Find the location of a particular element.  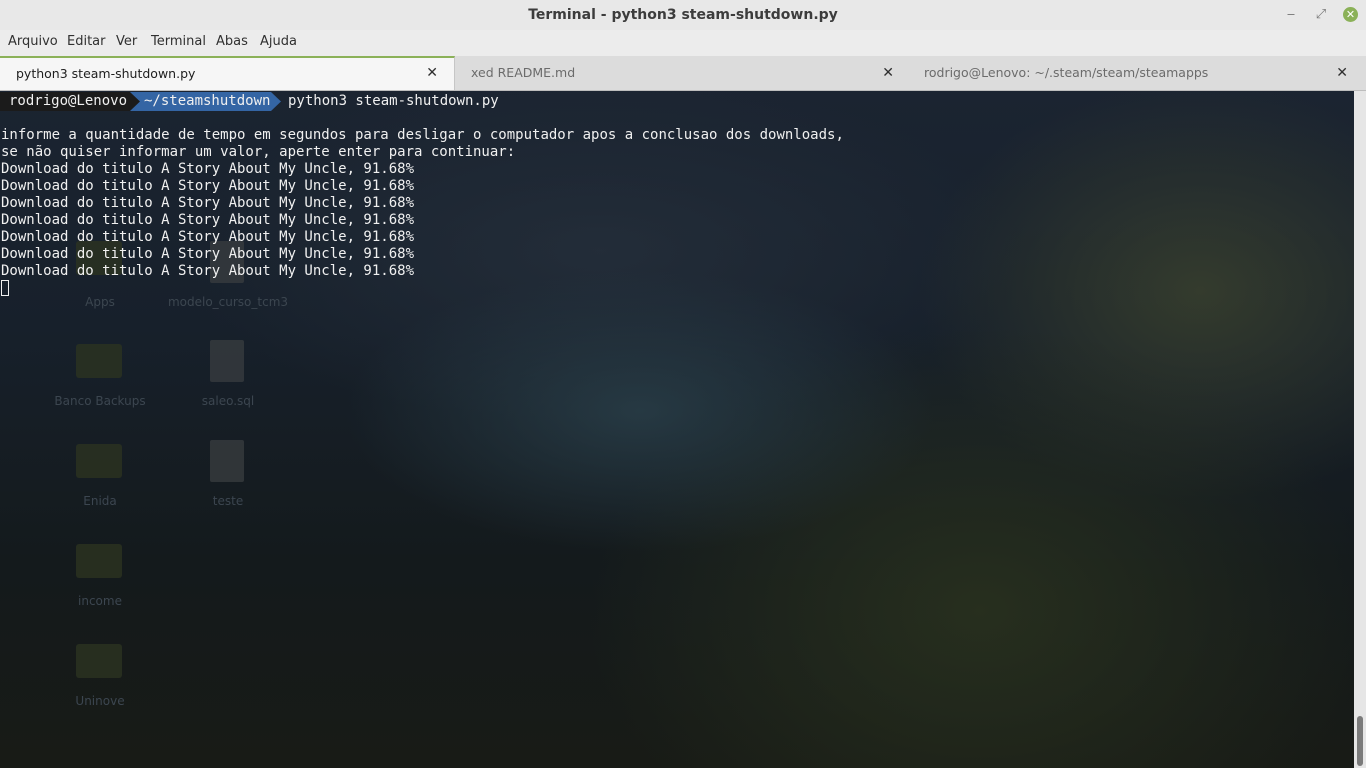

terminal-scrollbar is located at coordinates (1360, 429).